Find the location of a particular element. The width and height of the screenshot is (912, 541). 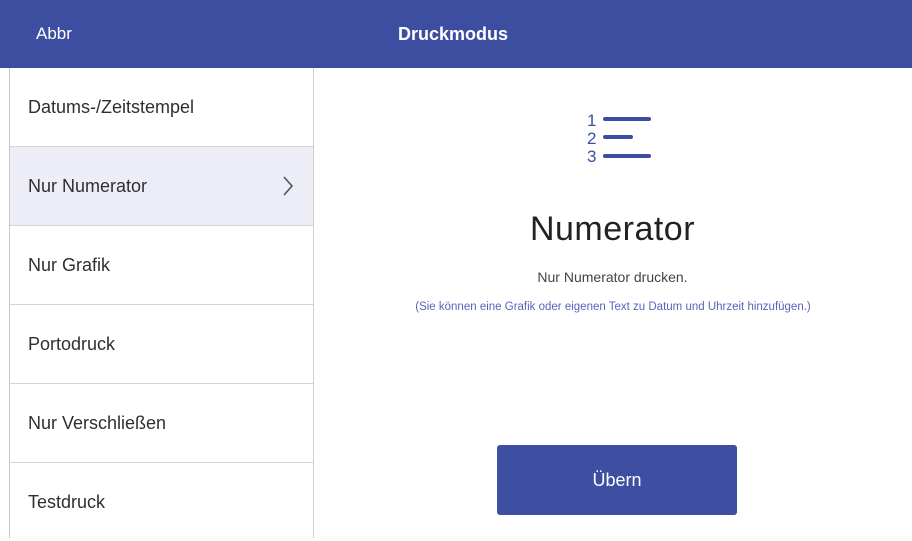

sidebar-item-graphic-only: Nur Grafik is located at coordinates (161, 265).